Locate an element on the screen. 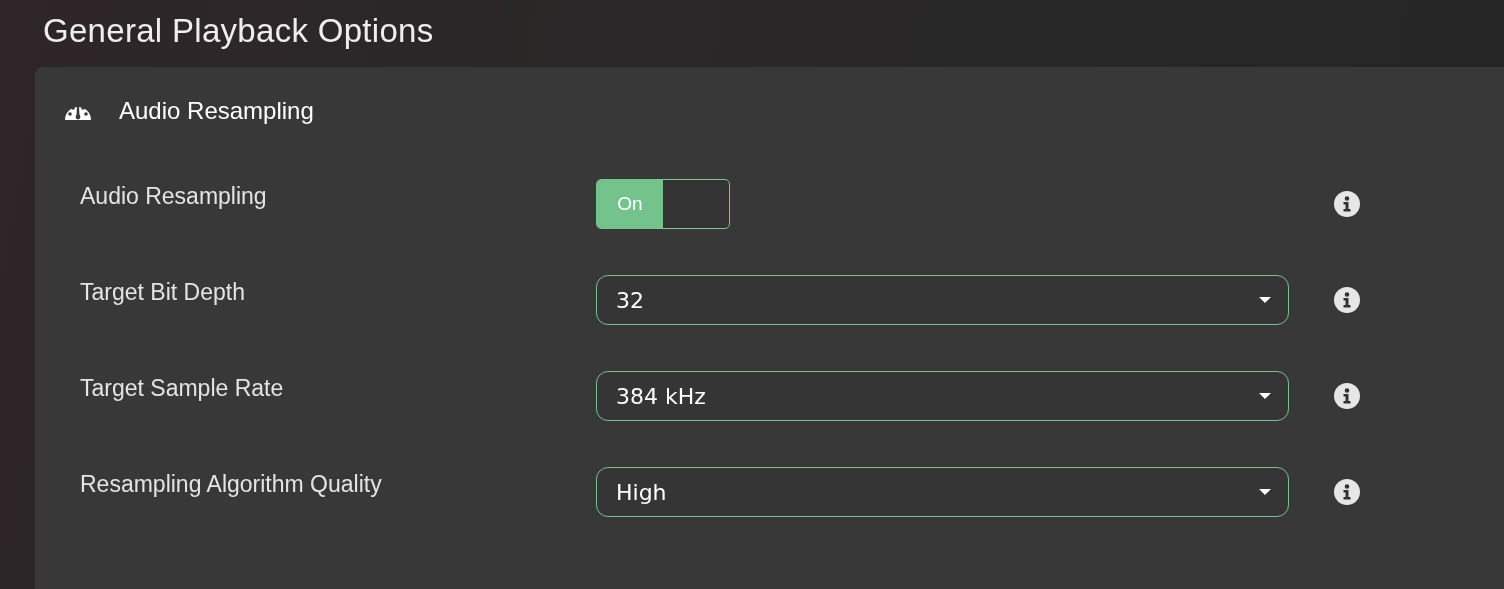 Image resolution: width=1504 pixels, height=589 pixels. setting-label: Audio Resampling is located at coordinates (174, 196).